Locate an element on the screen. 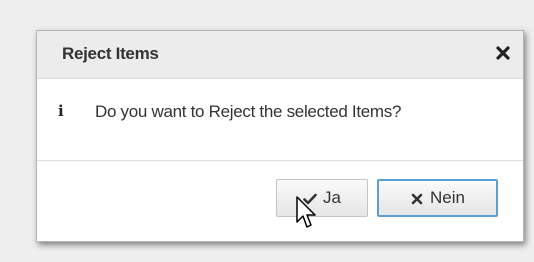  no-button: Nein is located at coordinates (437, 198).